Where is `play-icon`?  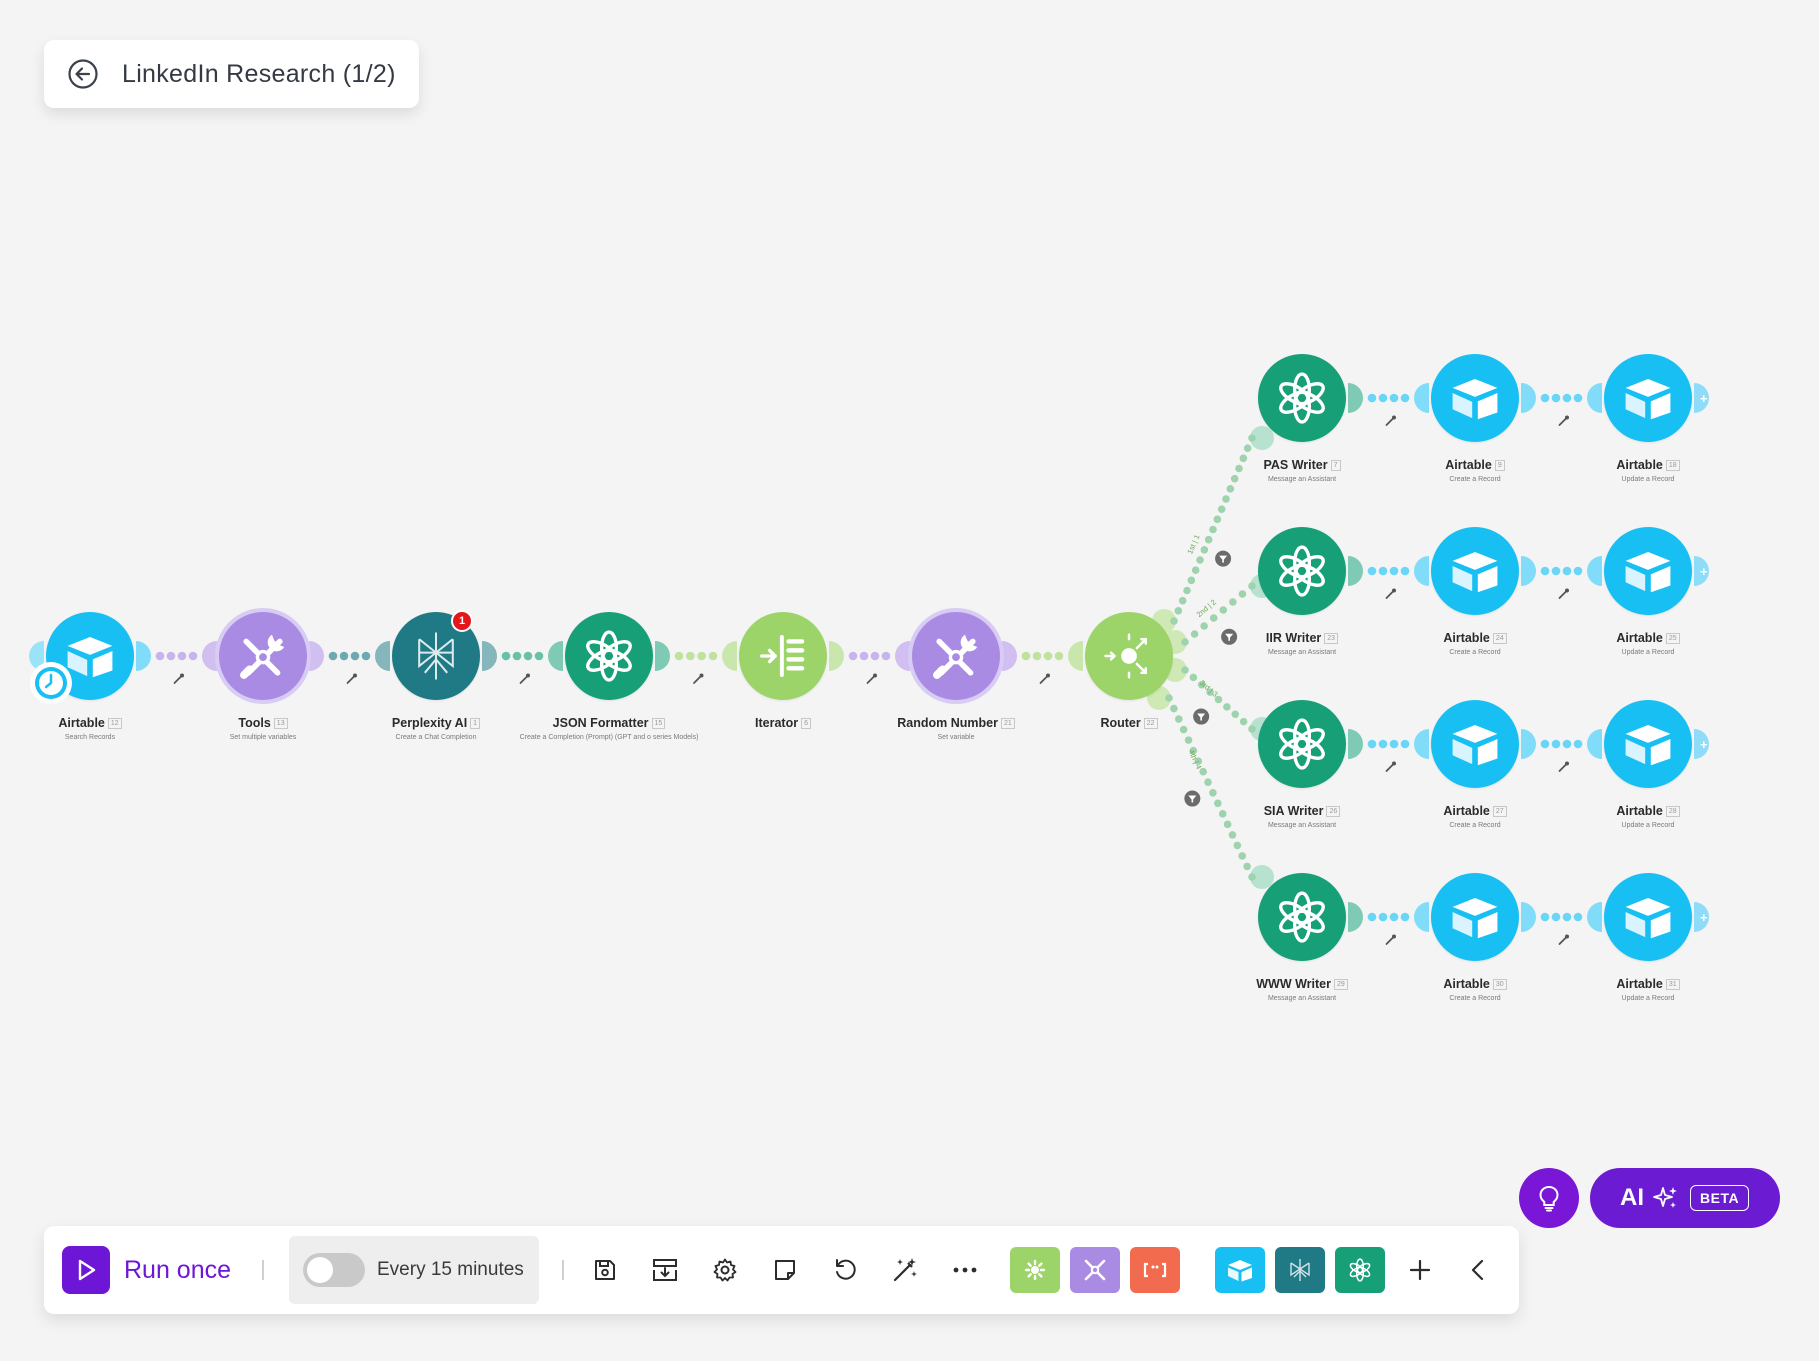
play-icon is located at coordinates (86, 1270).